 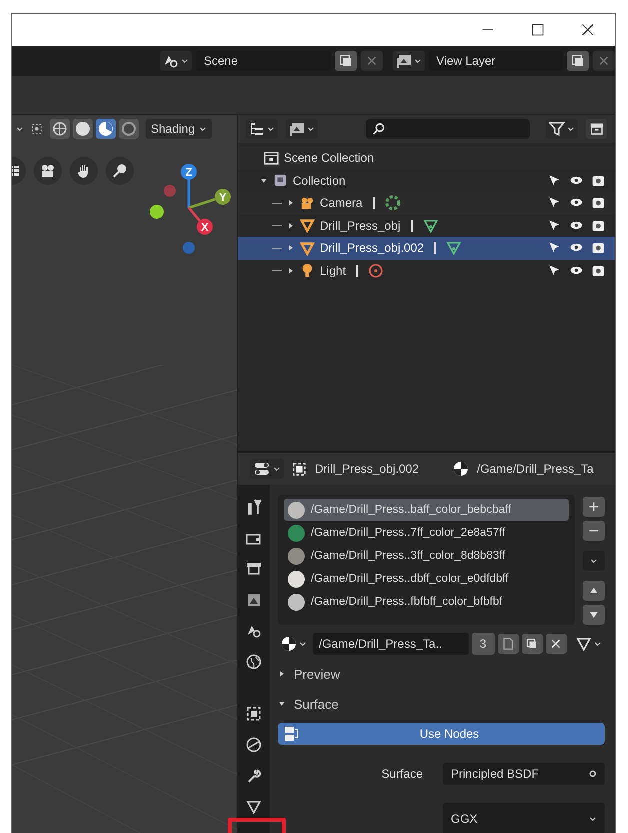 What do you see at coordinates (524, 774) in the screenshot?
I see `surface-shader-field: Principled BSDF` at bounding box center [524, 774].